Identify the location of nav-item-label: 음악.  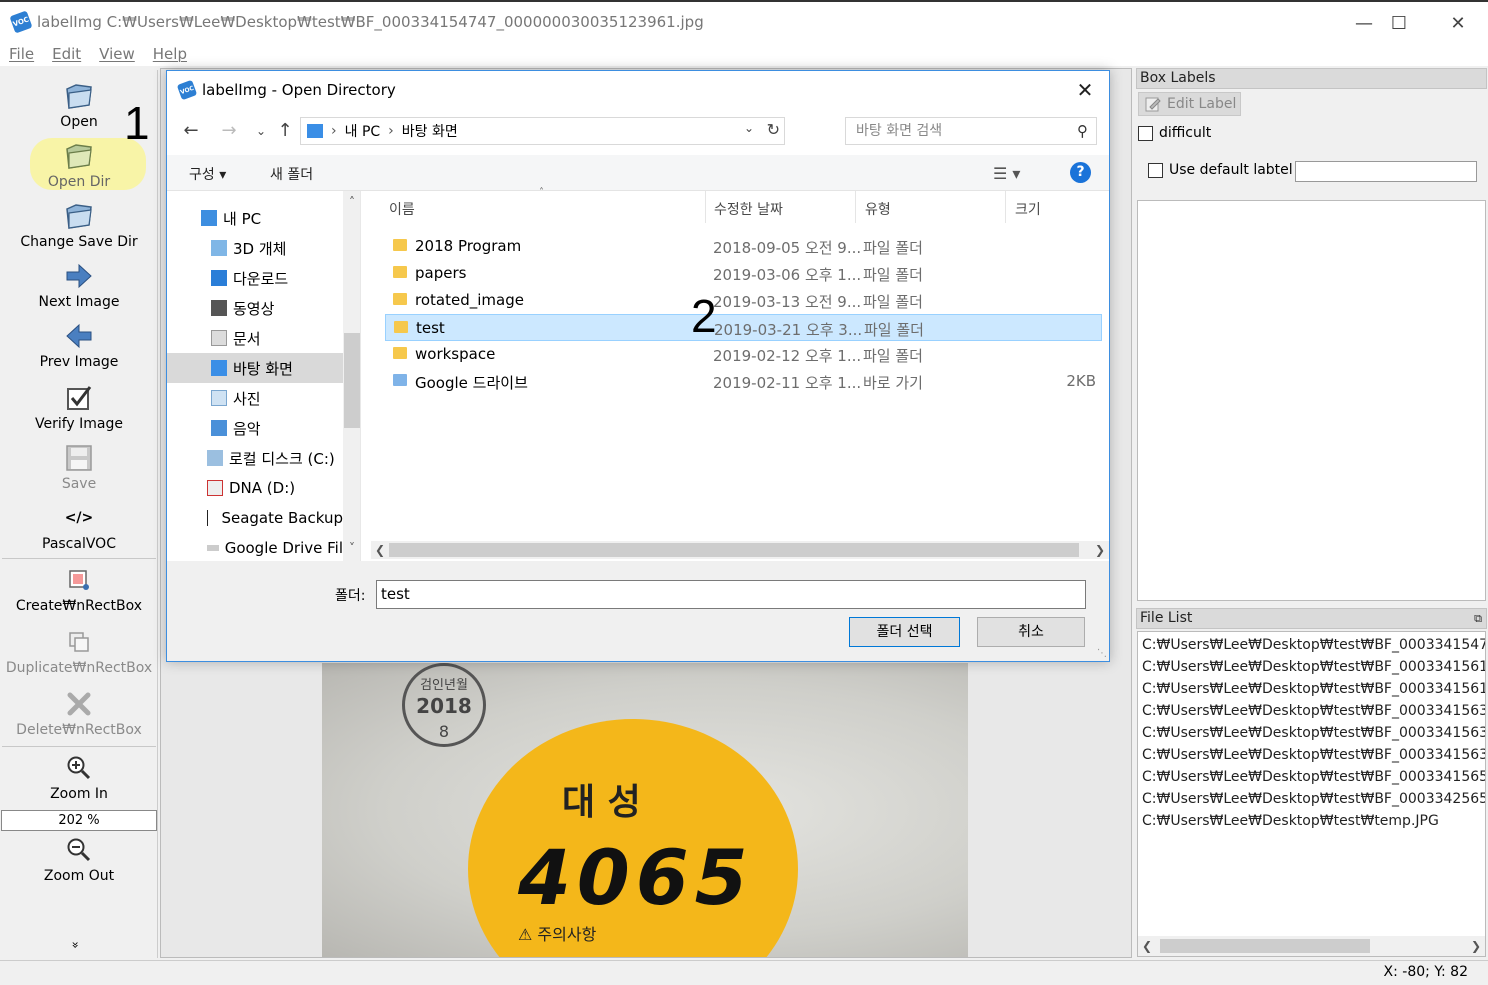
(247, 428).